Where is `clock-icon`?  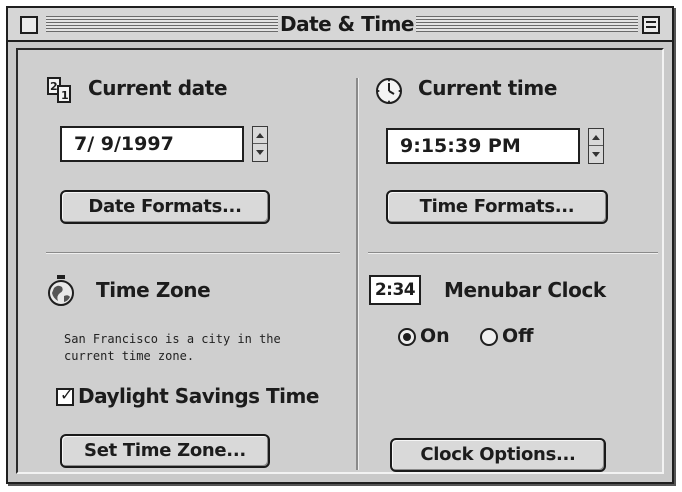 clock-icon is located at coordinates (389, 91).